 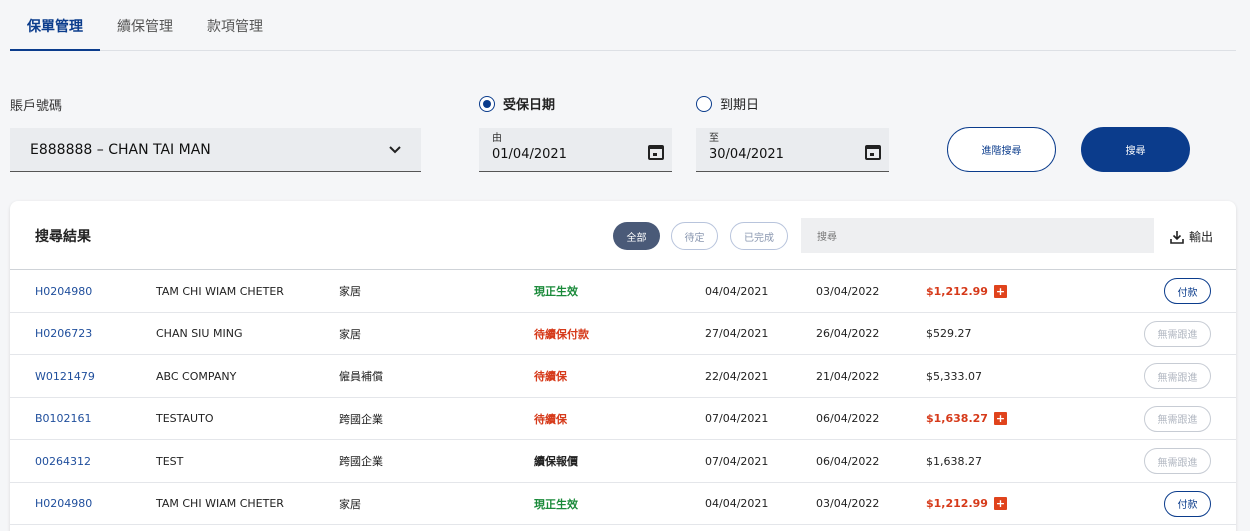 What do you see at coordinates (196, 376) in the screenshot?
I see `policy-holder: ABC COMPANY` at bounding box center [196, 376].